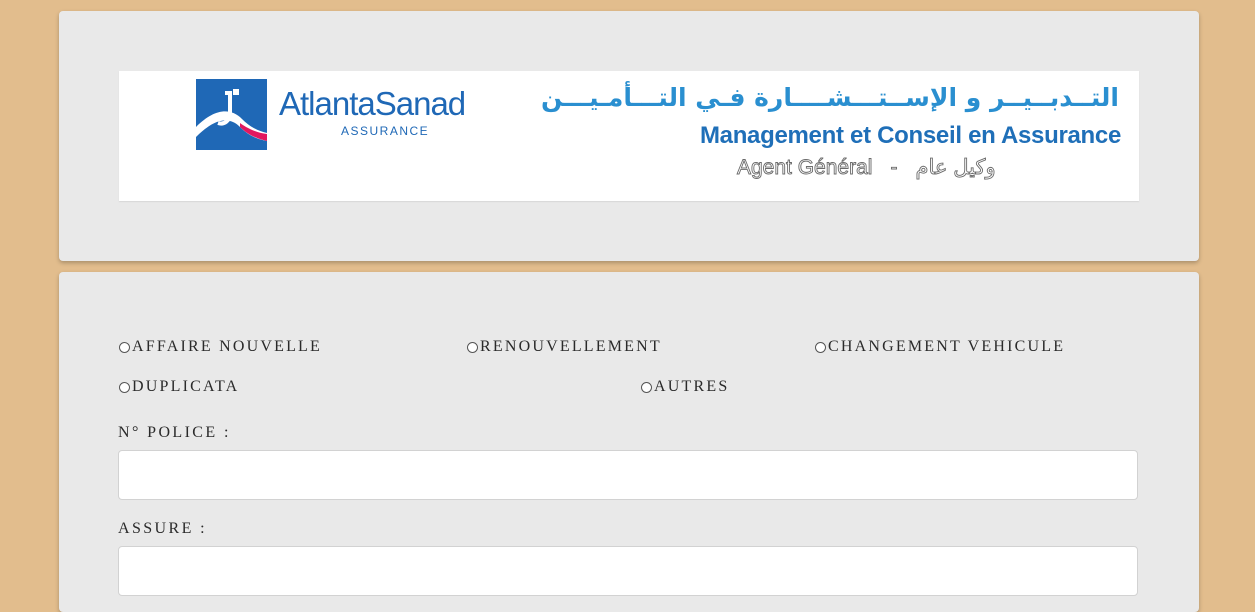 This screenshot has width=1255, height=612. Describe the element at coordinates (628, 475) in the screenshot. I see `police-input` at that location.